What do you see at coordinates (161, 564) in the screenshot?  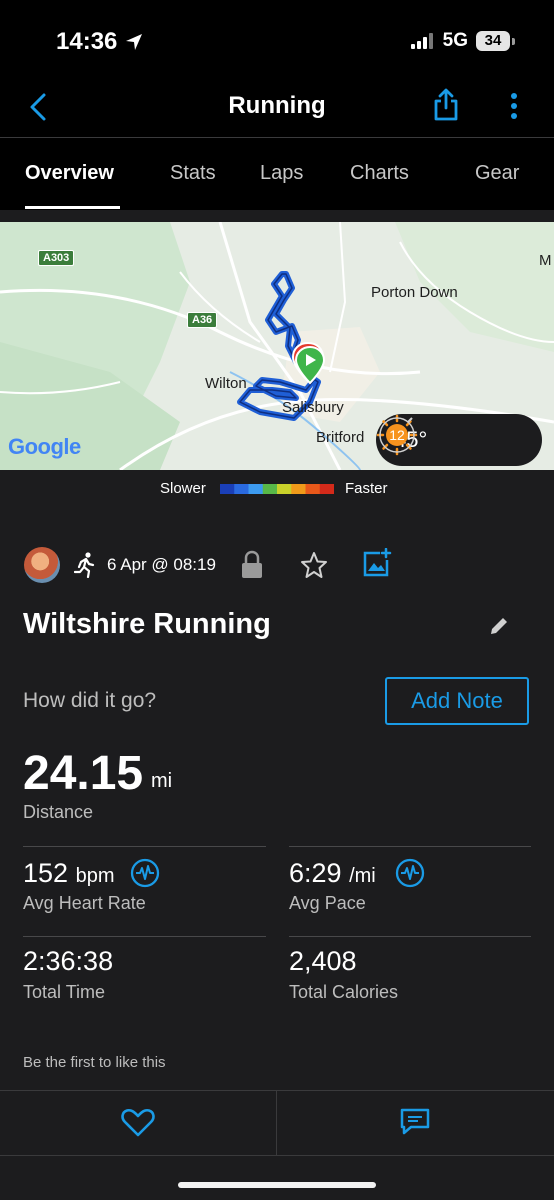 I see `activity-date: 6 Apr @ 08:19` at bounding box center [161, 564].